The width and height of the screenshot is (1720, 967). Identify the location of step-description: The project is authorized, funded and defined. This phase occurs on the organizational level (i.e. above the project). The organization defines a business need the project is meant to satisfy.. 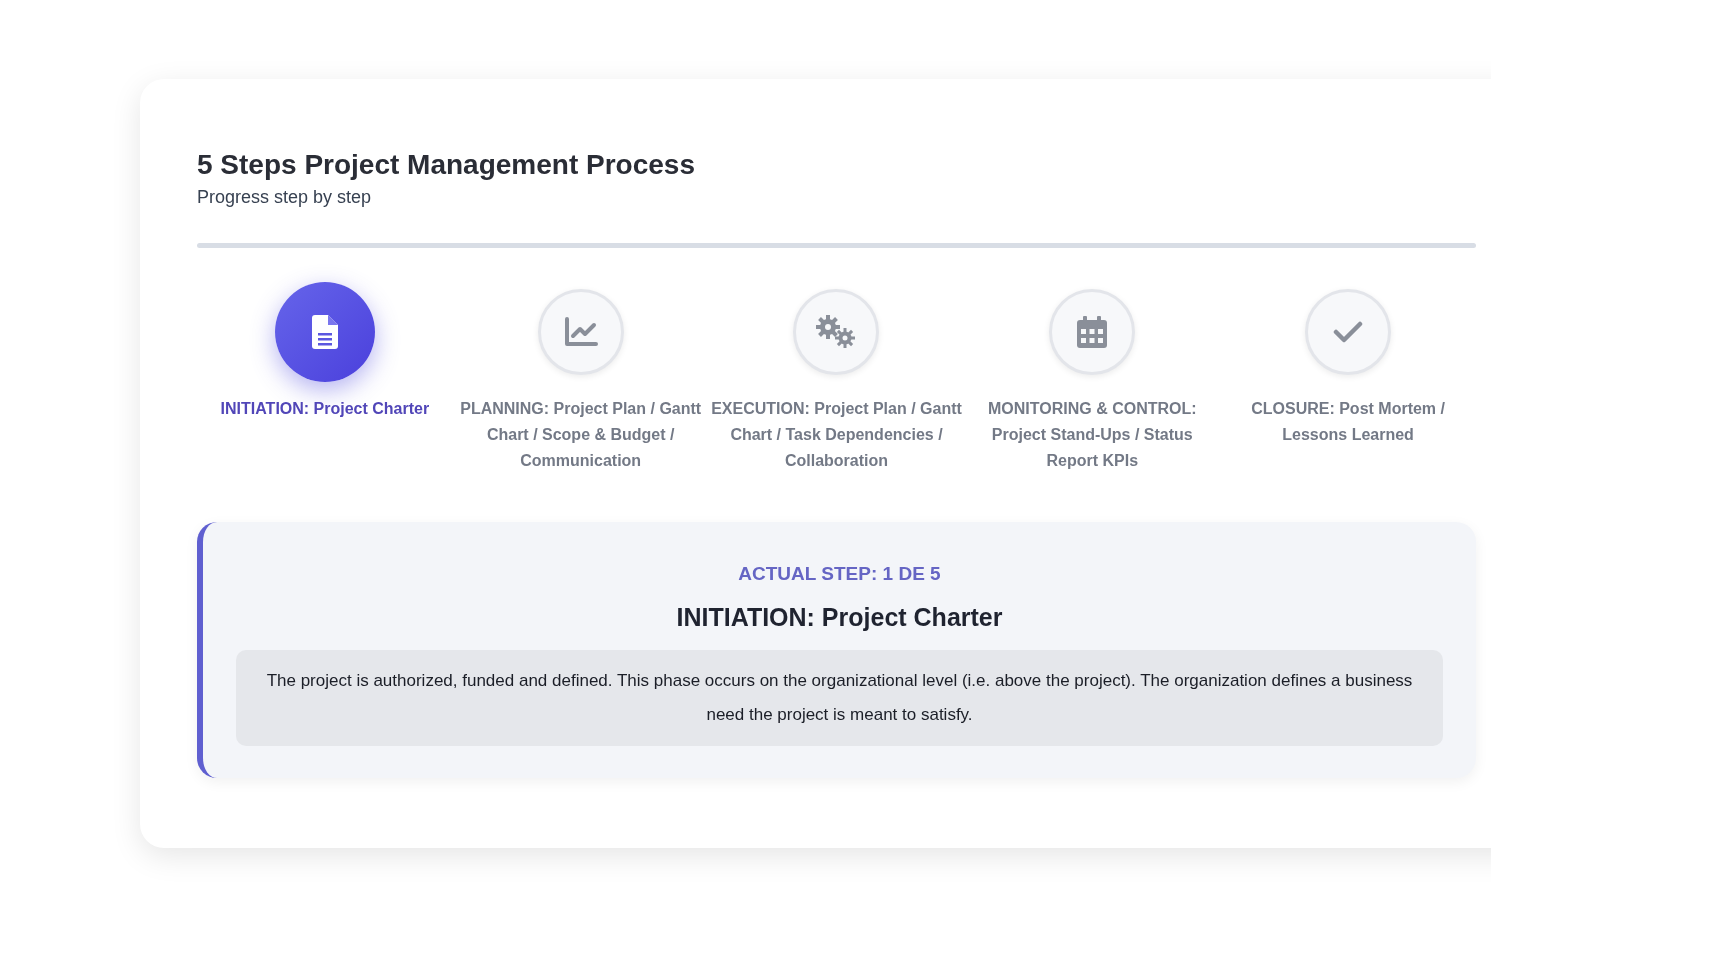
(839, 698).